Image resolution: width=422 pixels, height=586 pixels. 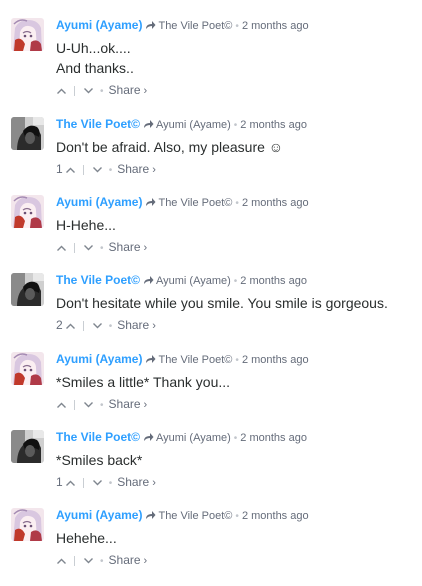 I want to click on comment-message: Don't be afraid. Also, my pleasure ☺, so click(x=236, y=147).